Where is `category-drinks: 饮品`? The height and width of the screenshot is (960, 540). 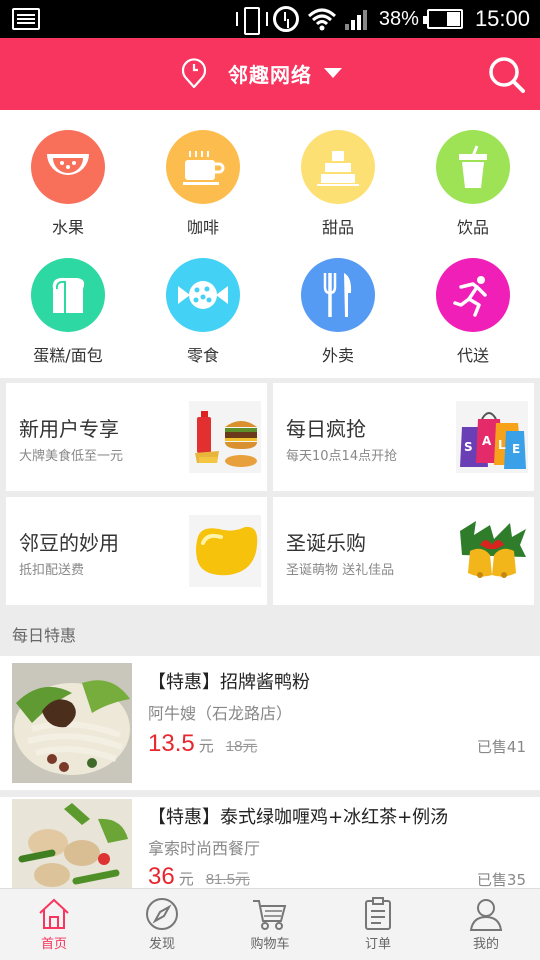
category-drinks: 饮品 is located at coordinates (473, 184).